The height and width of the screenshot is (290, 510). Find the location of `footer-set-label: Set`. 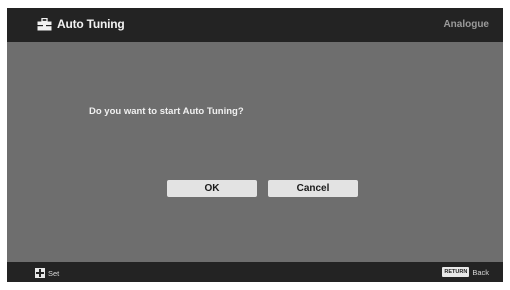

footer-set-label: Set is located at coordinates (54, 273).